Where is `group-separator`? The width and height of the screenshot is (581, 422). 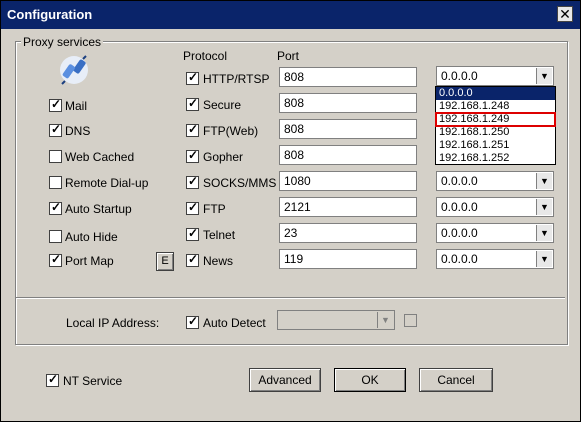 group-separator is located at coordinates (290, 298).